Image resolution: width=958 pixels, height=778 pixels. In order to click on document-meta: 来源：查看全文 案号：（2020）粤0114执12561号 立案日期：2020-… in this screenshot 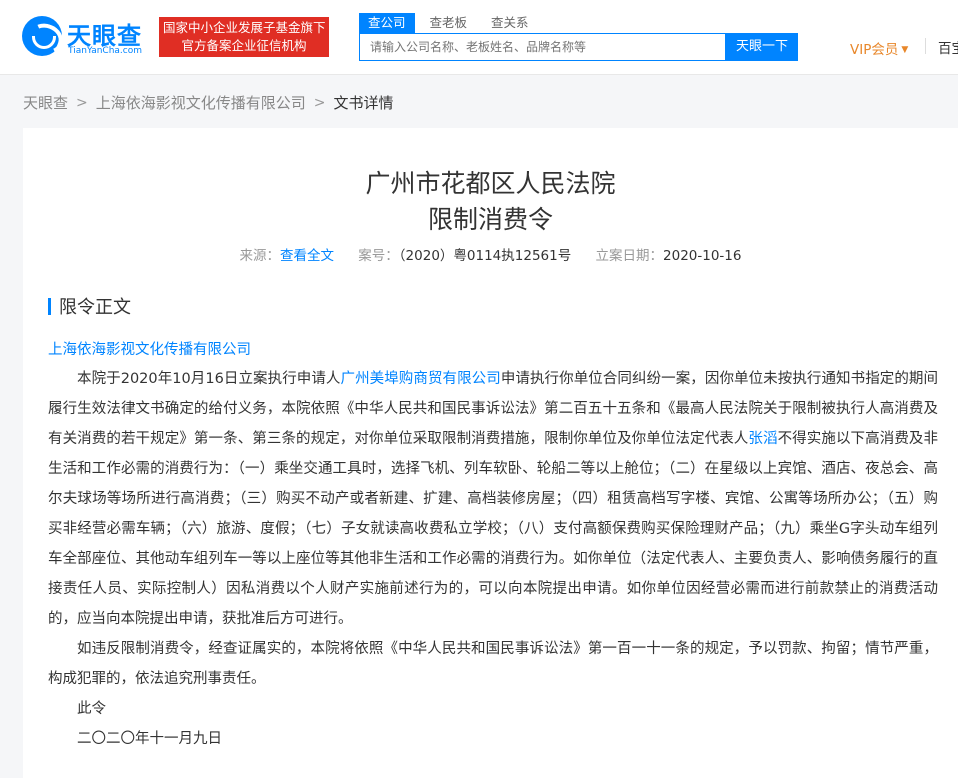, I will do `click(490, 254)`.